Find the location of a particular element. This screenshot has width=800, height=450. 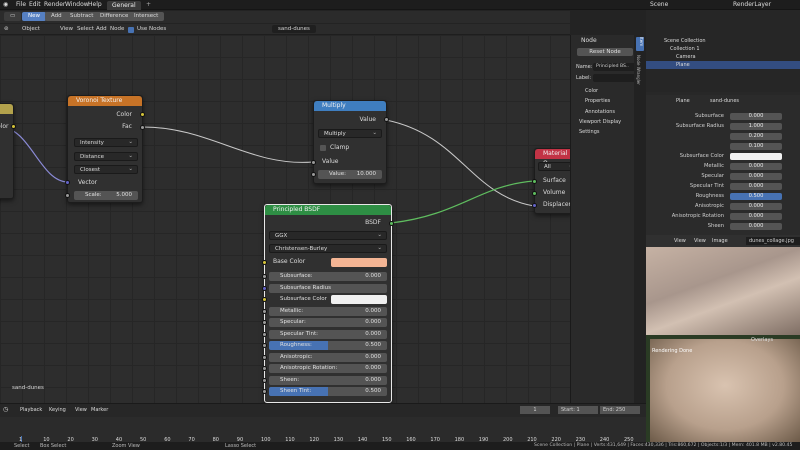

voronoi-fac-socket is located at coordinates (142, 127).